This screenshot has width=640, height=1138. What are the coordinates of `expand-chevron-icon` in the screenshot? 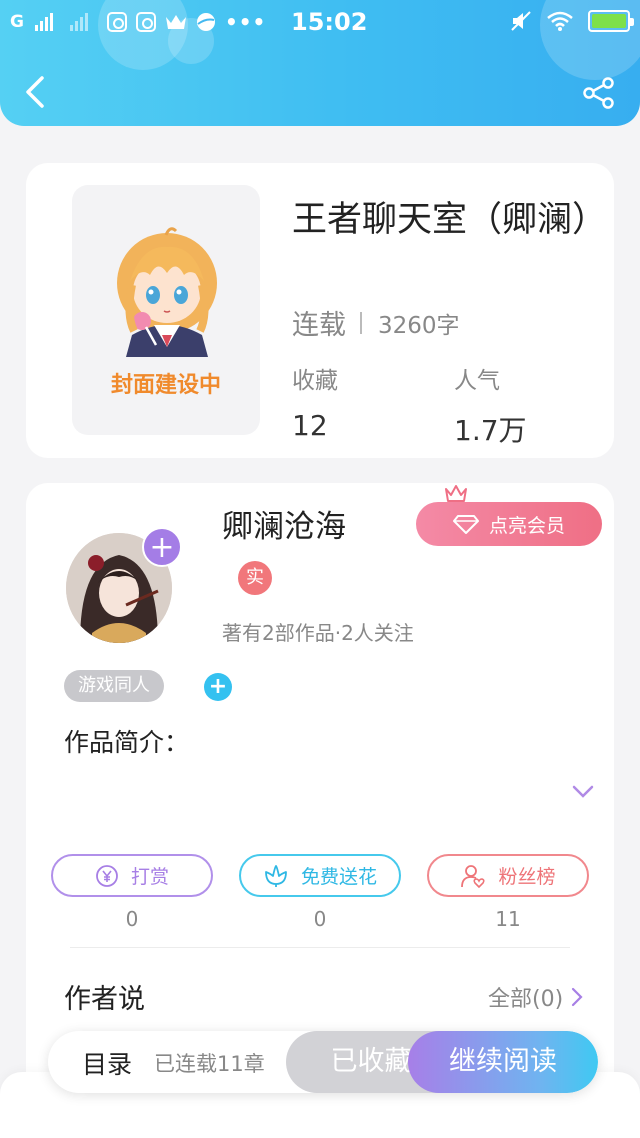 It's located at (583, 792).